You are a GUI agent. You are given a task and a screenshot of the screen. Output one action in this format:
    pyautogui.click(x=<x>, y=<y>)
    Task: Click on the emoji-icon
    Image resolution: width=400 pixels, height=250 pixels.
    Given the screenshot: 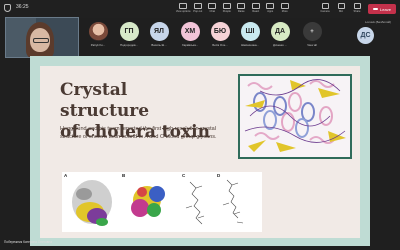 What is the action you would take?
    pyautogui.click(x=255, y=6)
    